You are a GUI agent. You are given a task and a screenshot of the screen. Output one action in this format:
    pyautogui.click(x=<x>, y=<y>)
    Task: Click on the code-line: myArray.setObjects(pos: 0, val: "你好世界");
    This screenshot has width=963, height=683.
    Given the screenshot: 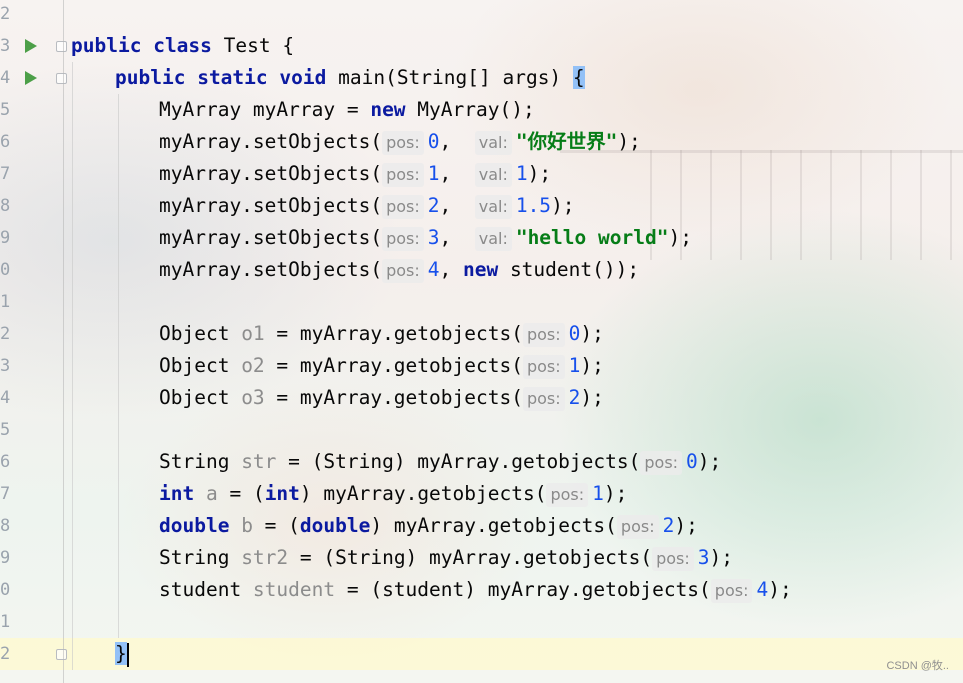 What is the action you would take?
    pyautogui.click(x=400, y=142)
    